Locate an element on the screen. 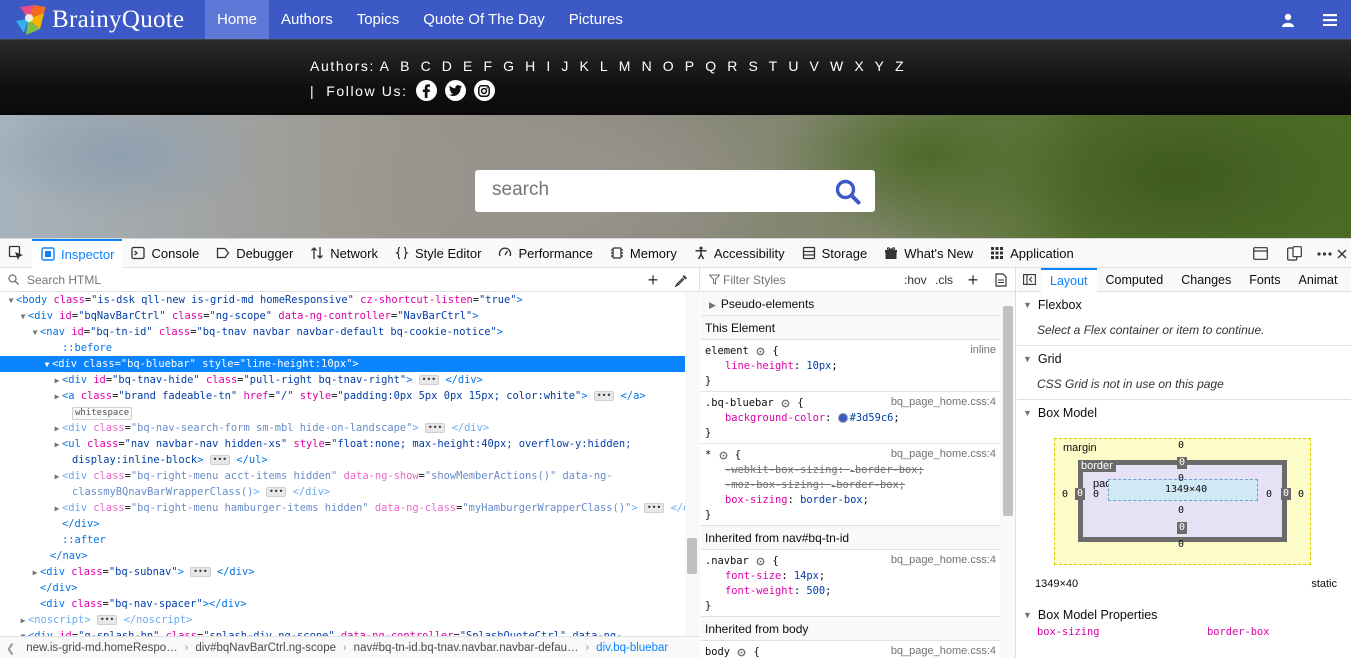 The width and height of the screenshot is (1351, 658). declaration: background-color: #3d59c6; is located at coordinates (850, 418).